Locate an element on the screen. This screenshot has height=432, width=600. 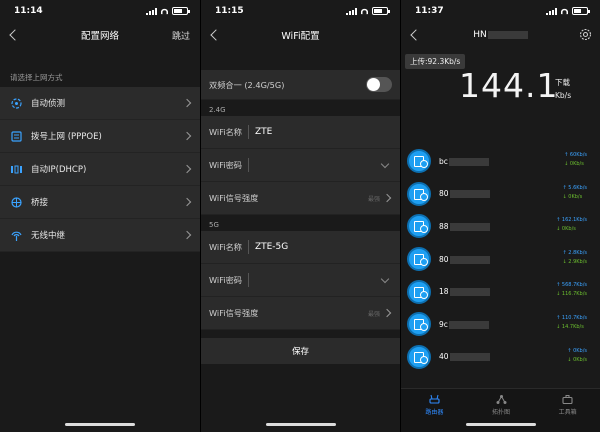
dual-band-card: 双频合一 (2.4G/5G) is located at coordinates (300, 85).